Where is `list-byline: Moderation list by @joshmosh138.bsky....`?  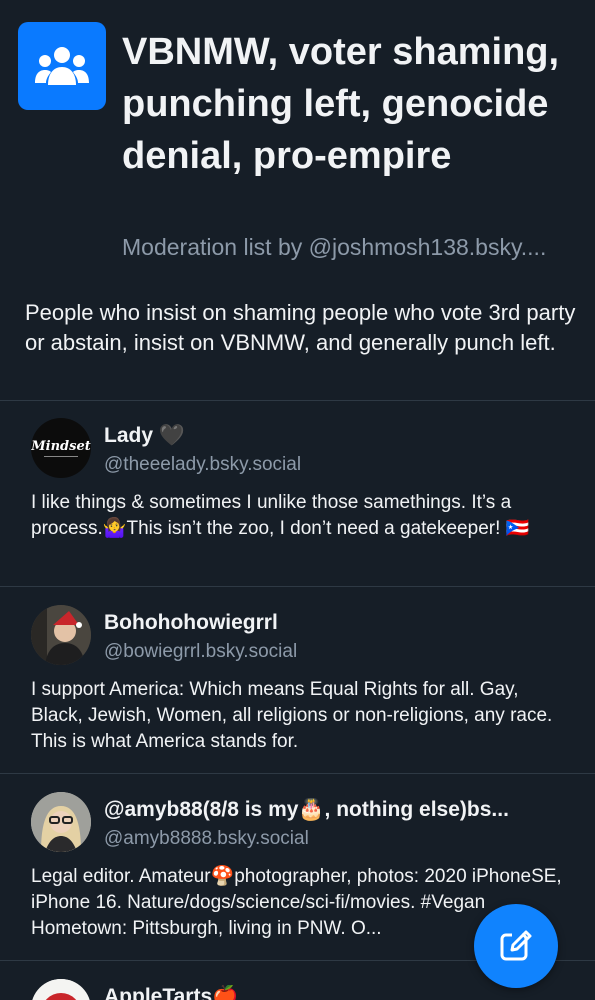
list-byline: Moderation list by @joshmosh138.bsky.... is located at coordinates (351, 247).